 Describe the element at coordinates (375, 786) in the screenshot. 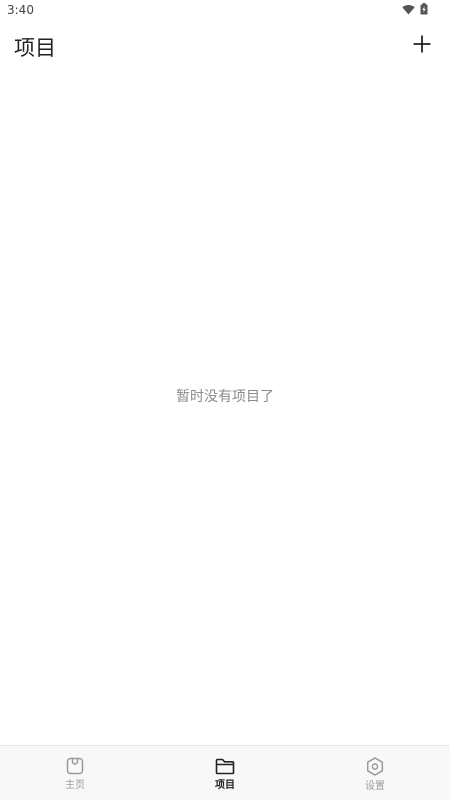

I see `nav-label-settings: 设置` at that location.